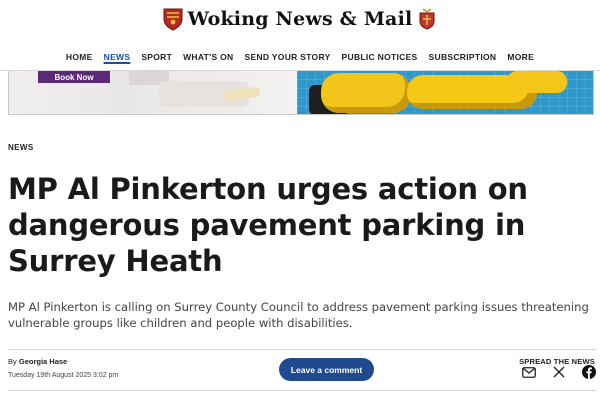 Image resolution: width=600 pixels, height=400 pixels. Describe the element at coordinates (156, 57) in the screenshot. I see `nav-item-sport: SPORT` at that location.